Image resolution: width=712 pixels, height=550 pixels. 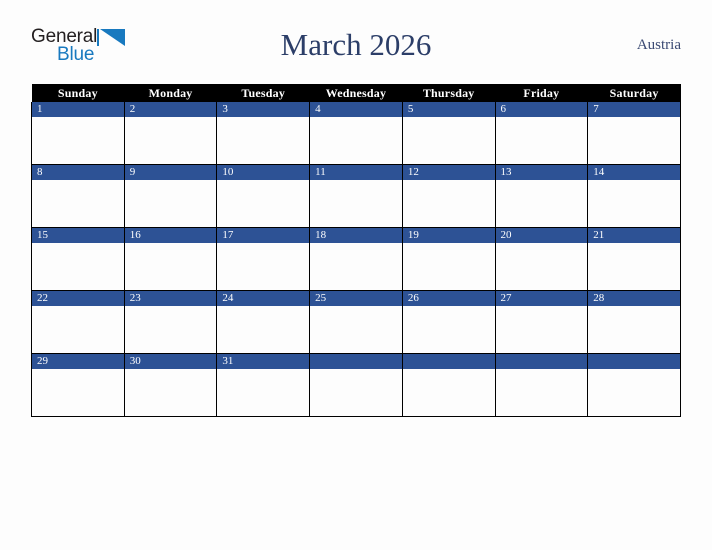 I want to click on day-number: 1, so click(x=78, y=109).